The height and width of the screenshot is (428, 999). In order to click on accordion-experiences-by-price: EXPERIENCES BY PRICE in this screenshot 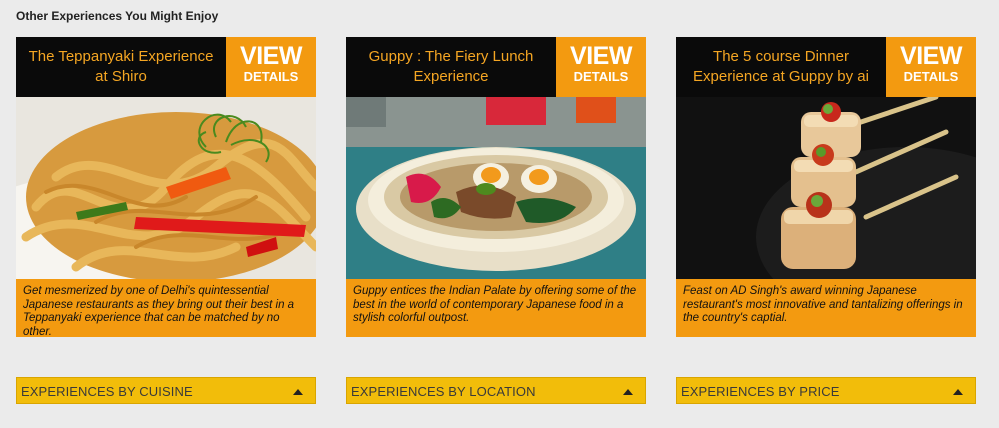, I will do `click(826, 390)`.